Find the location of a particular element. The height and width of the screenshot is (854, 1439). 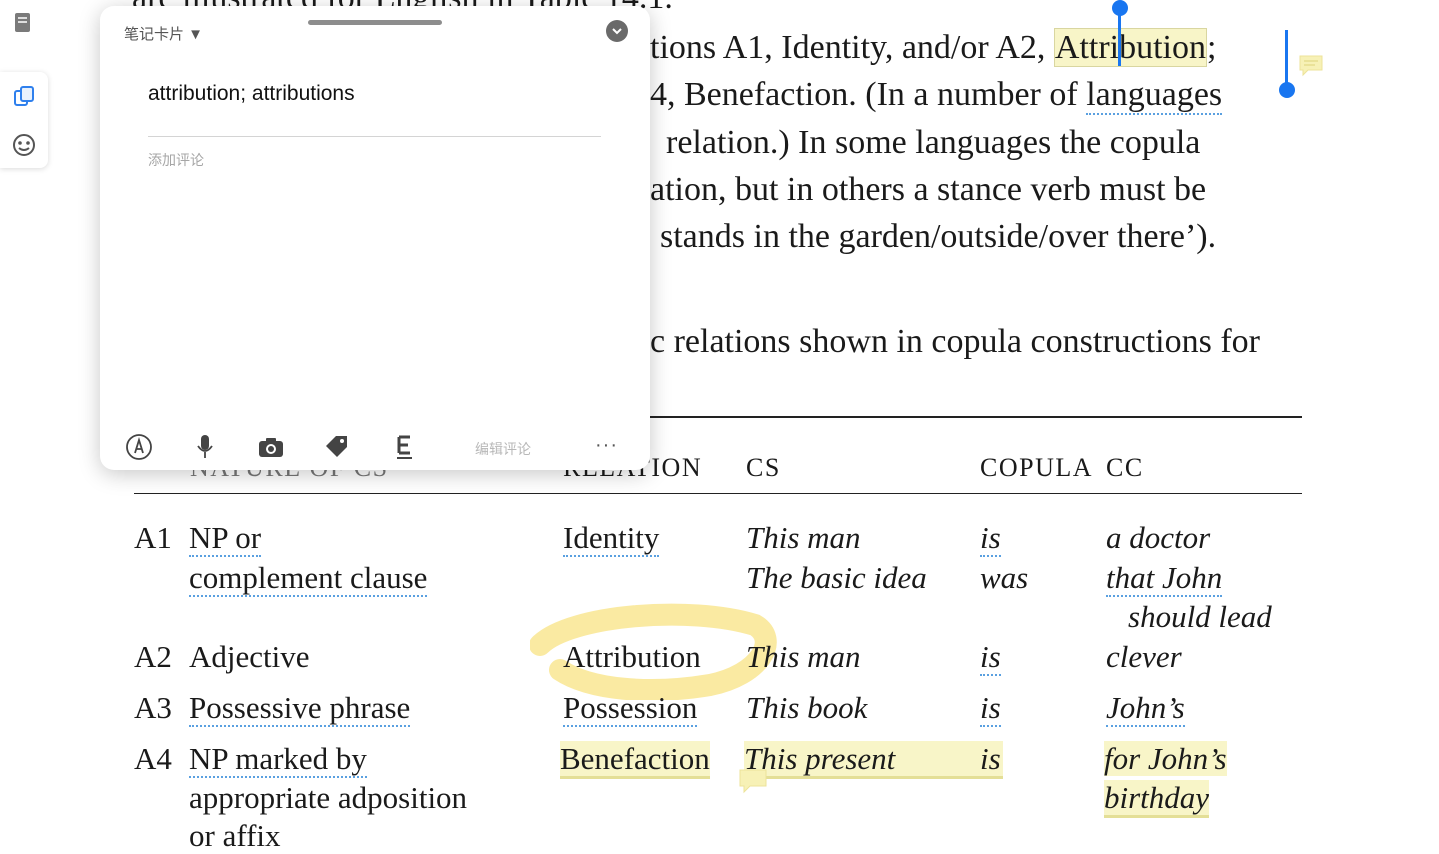

row-a1-id: A1 is located at coordinates (153, 537).